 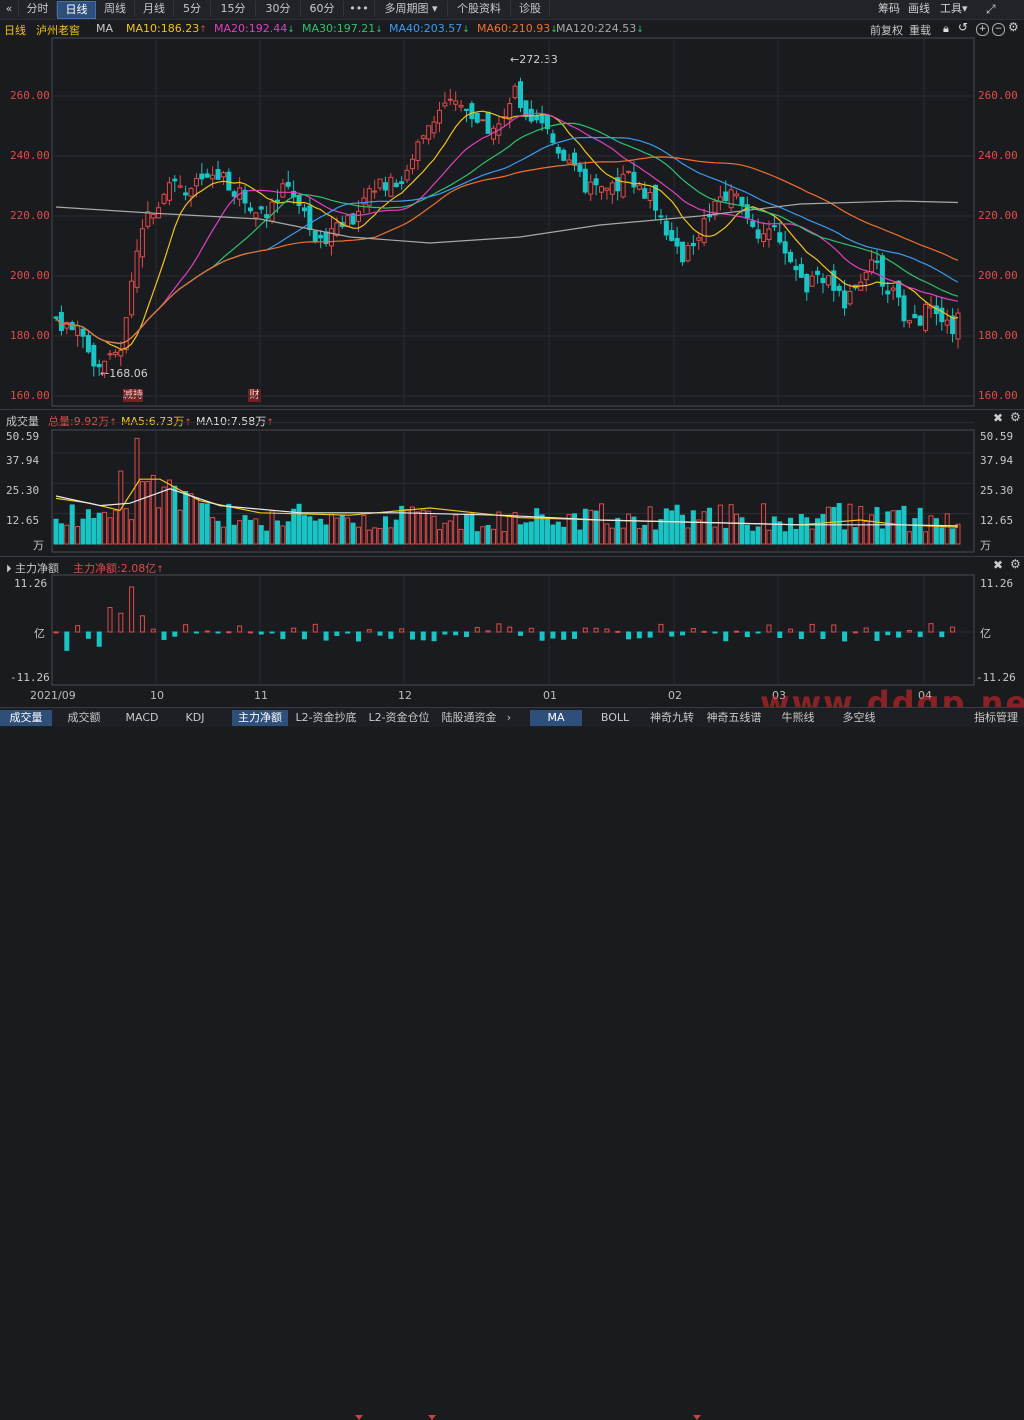 I want to click on tab-northbound: 陆股通资金, so click(x=469, y=718).